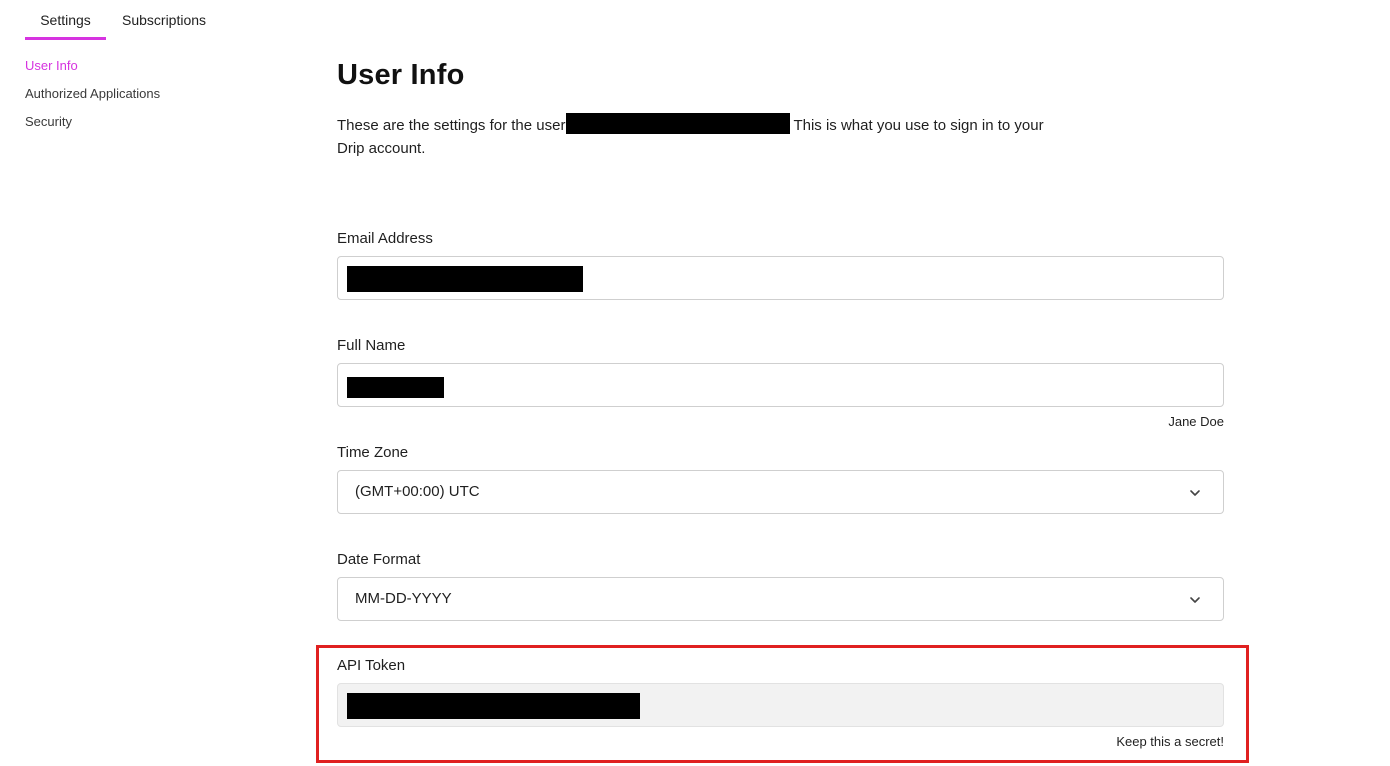 This screenshot has width=1390, height=766. What do you see at coordinates (403, 598) in the screenshot?
I see `date-format-value: MM-DD-YYYY` at bounding box center [403, 598].